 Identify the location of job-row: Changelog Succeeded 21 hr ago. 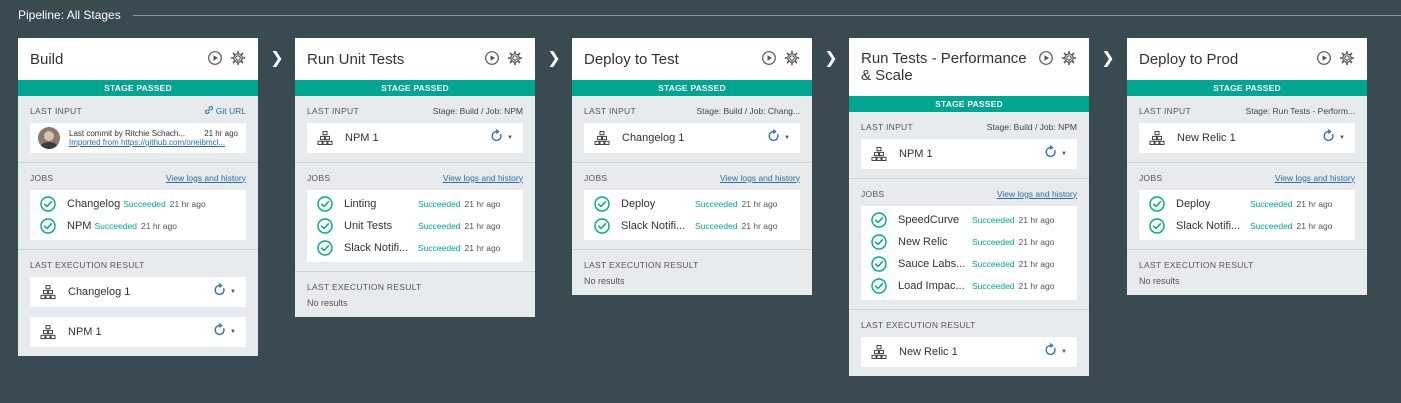
(138, 204).